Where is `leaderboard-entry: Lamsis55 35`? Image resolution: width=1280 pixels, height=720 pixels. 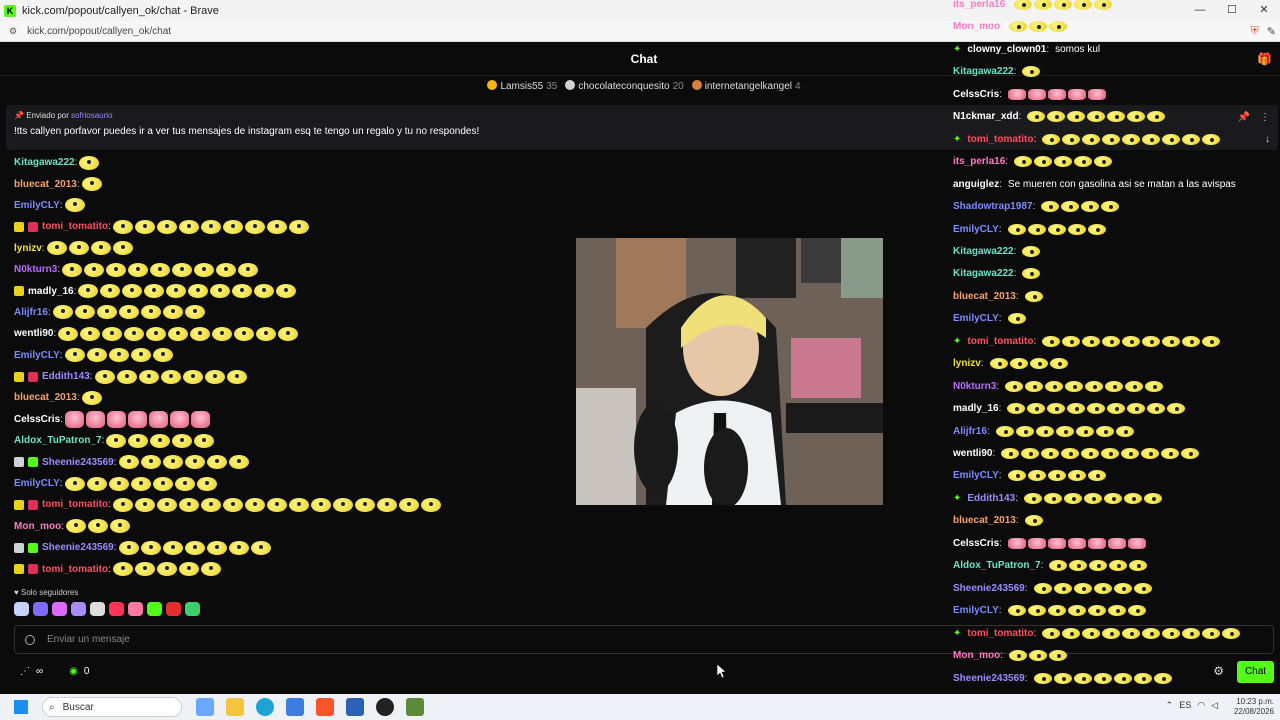 leaderboard-entry: Lamsis55 35 is located at coordinates (522, 86).